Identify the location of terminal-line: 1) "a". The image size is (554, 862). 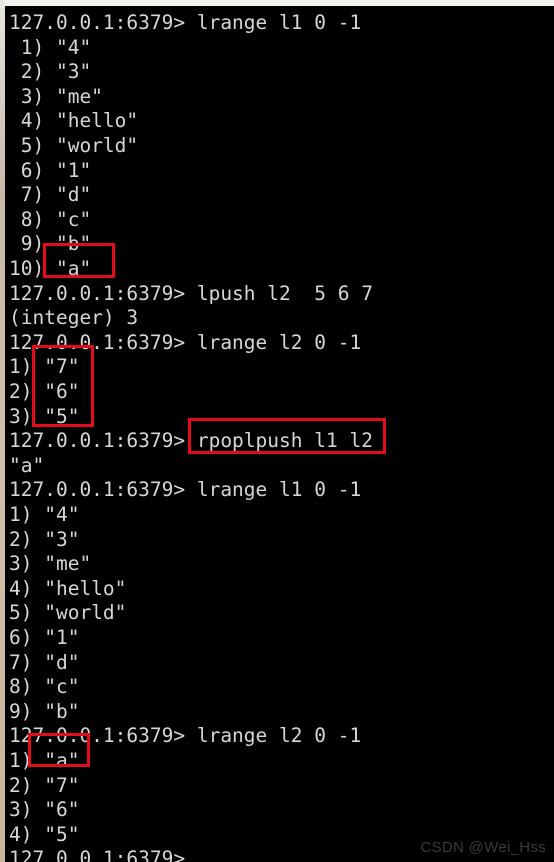
(44, 760).